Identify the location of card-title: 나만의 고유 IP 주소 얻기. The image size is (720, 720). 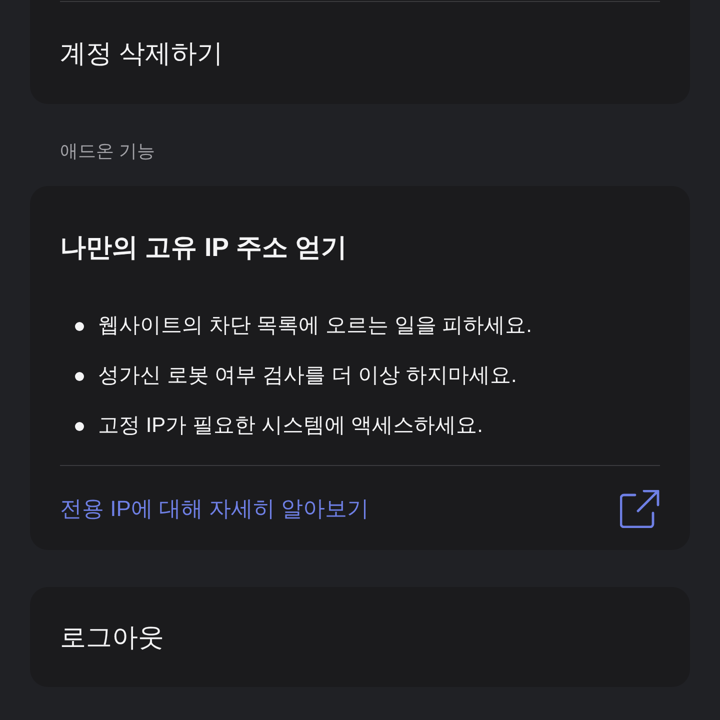
(204, 247).